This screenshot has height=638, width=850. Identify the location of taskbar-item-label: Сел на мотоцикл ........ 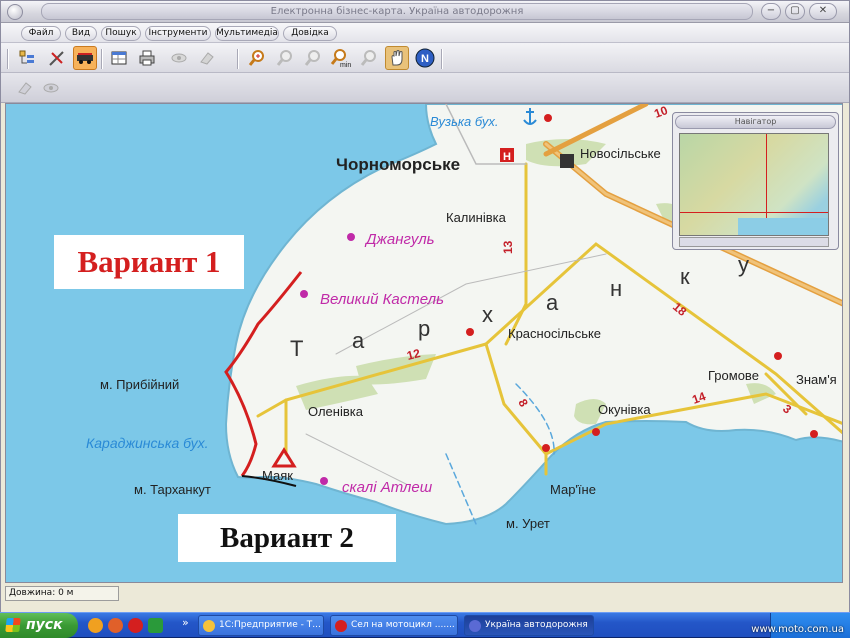
(403, 625).